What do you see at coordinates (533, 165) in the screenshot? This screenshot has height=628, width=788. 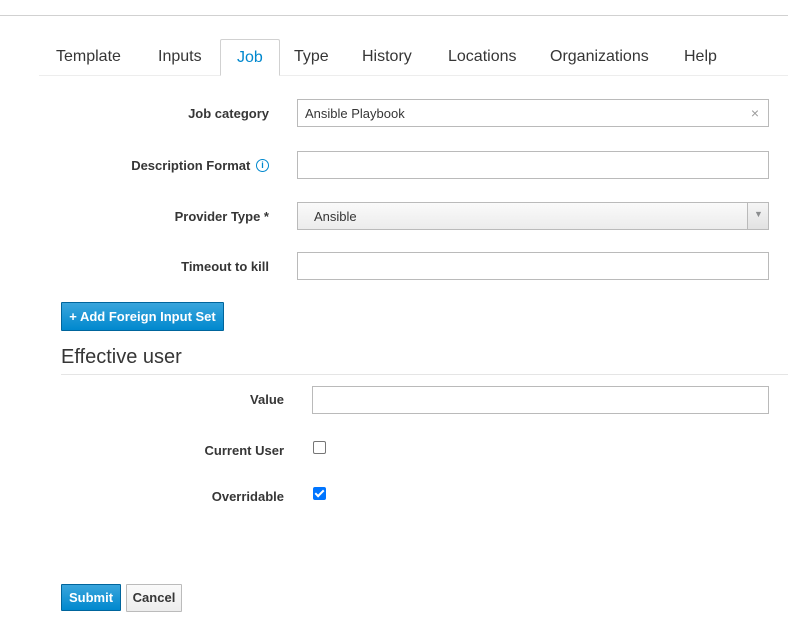 I see `description-format-input` at bounding box center [533, 165].